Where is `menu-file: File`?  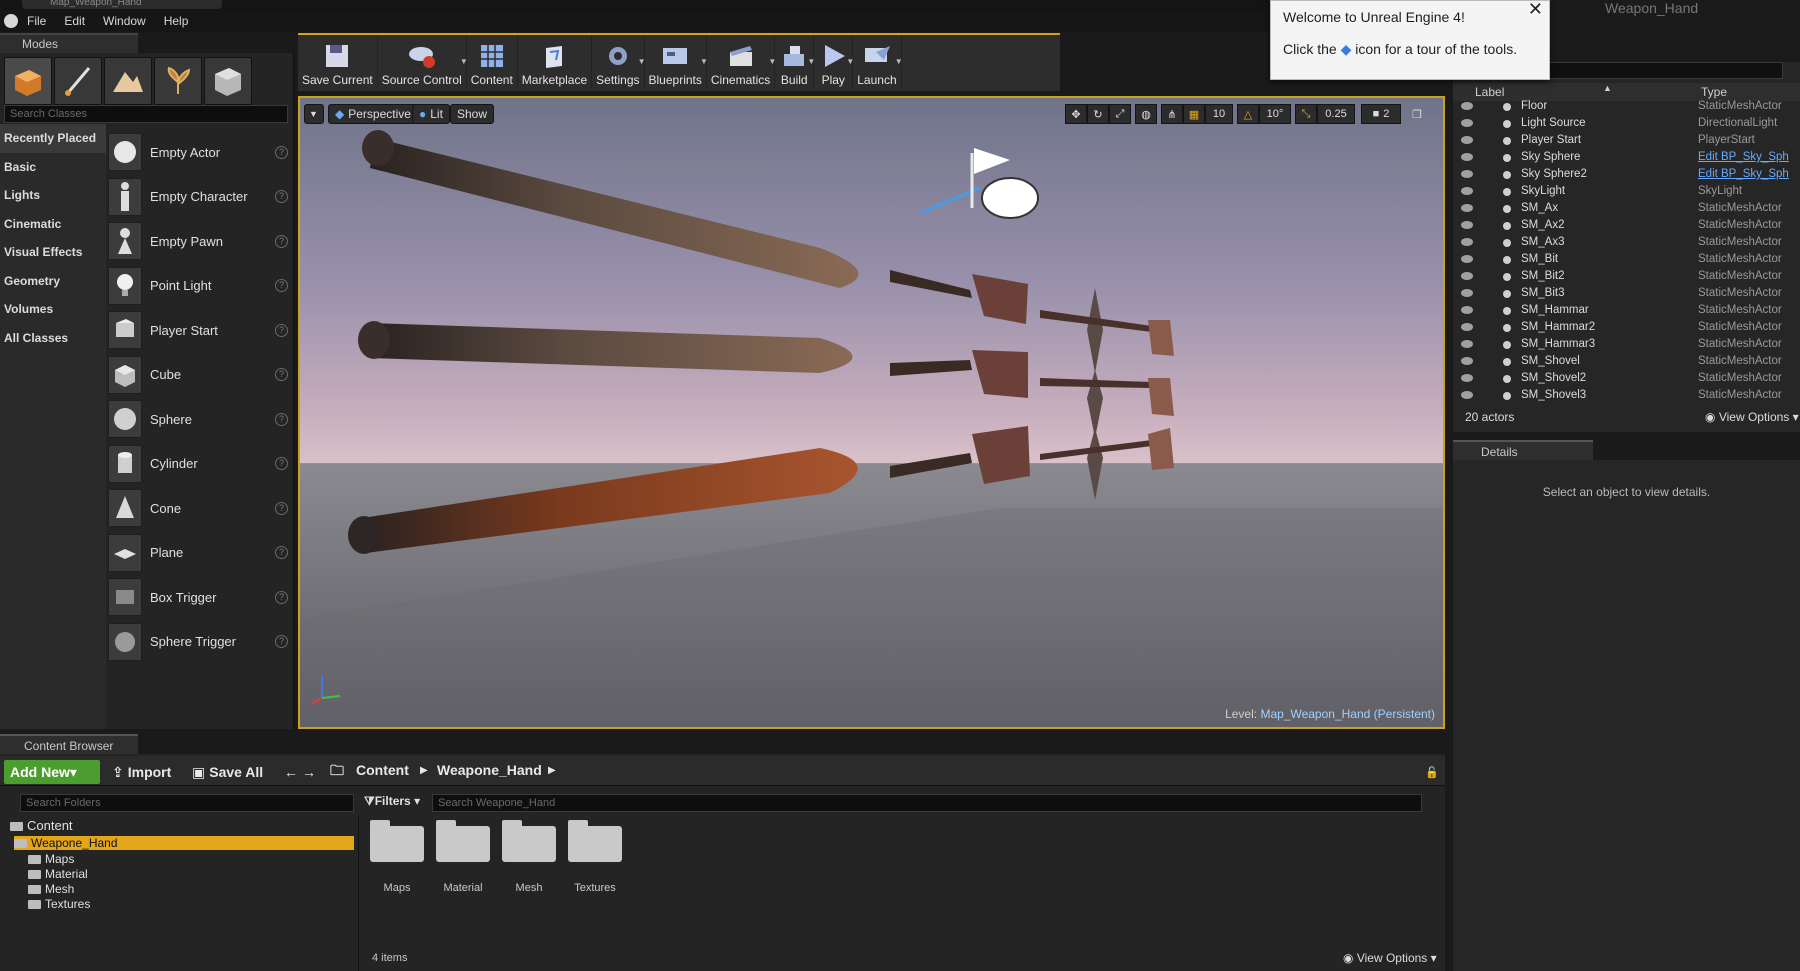
menu-file: File is located at coordinates (36, 21).